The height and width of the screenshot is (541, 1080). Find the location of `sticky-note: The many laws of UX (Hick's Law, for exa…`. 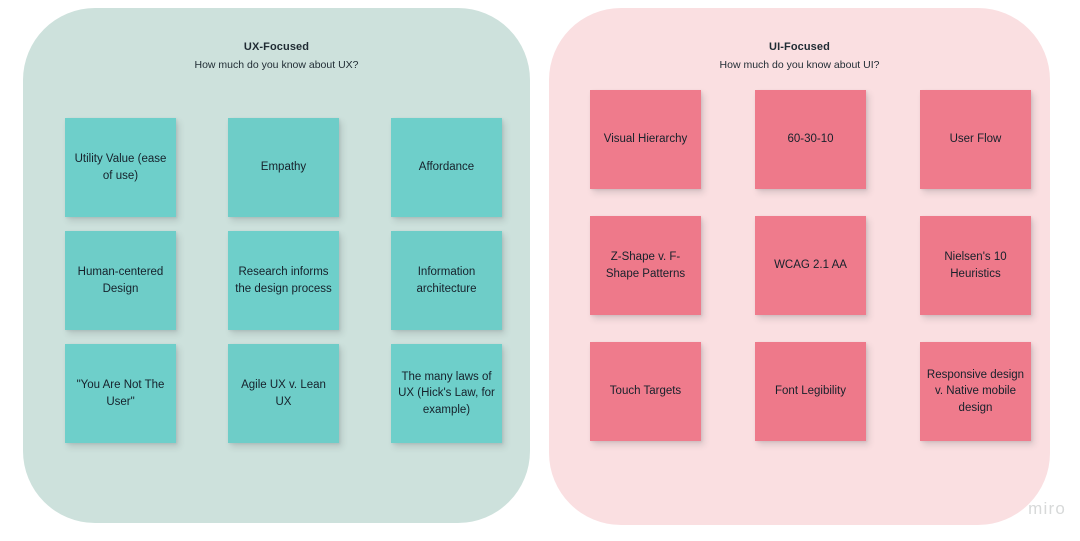

sticky-note: The many laws of UX (Hick's Law, for exa… is located at coordinates (446, 393).